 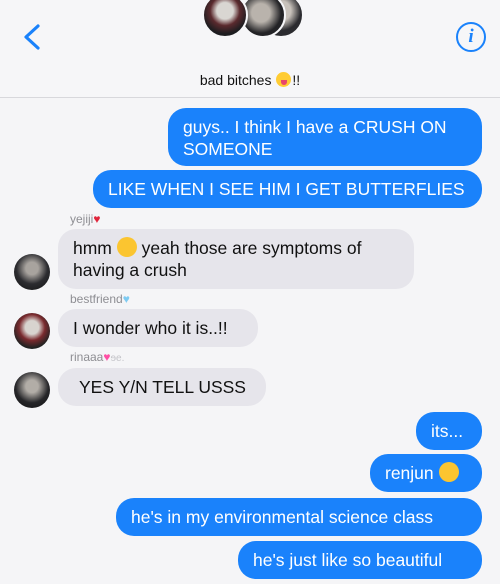 I want to click on sender-name: rinaaa♥ɘe., so click(x=97, y=357).